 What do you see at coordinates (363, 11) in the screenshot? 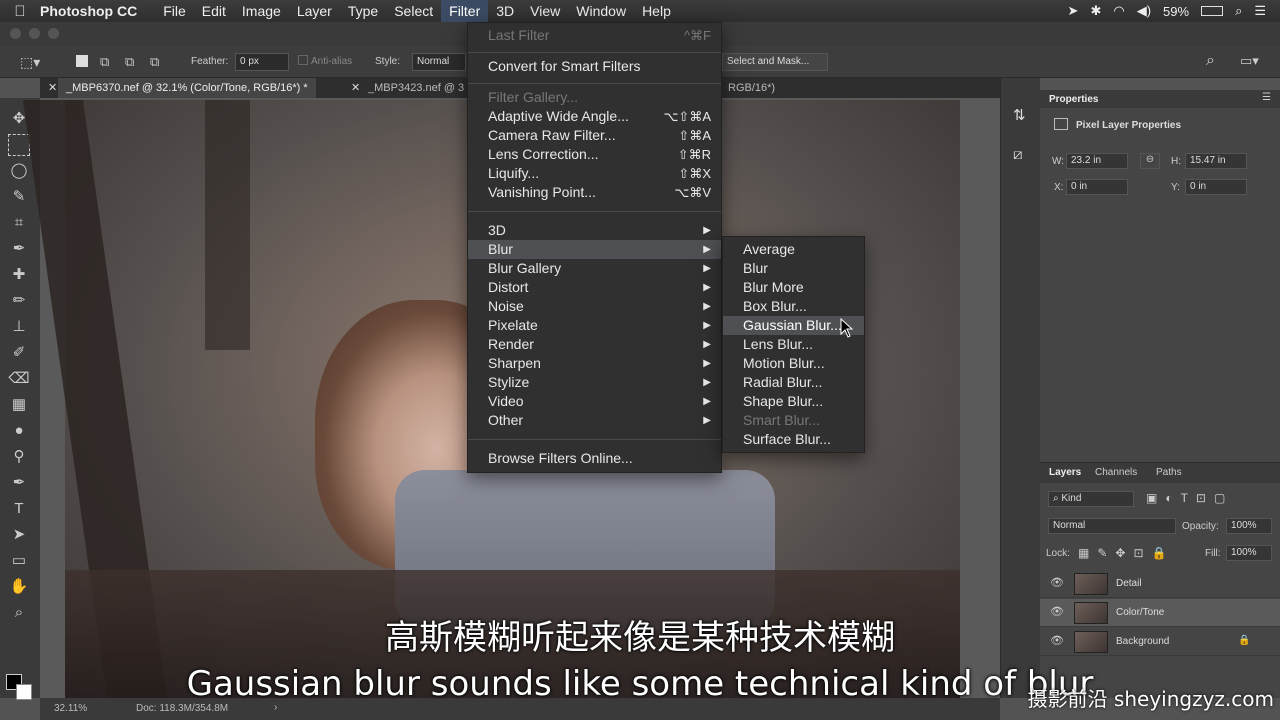
I see `menu-type: Type` at bounding box center [363, 11].